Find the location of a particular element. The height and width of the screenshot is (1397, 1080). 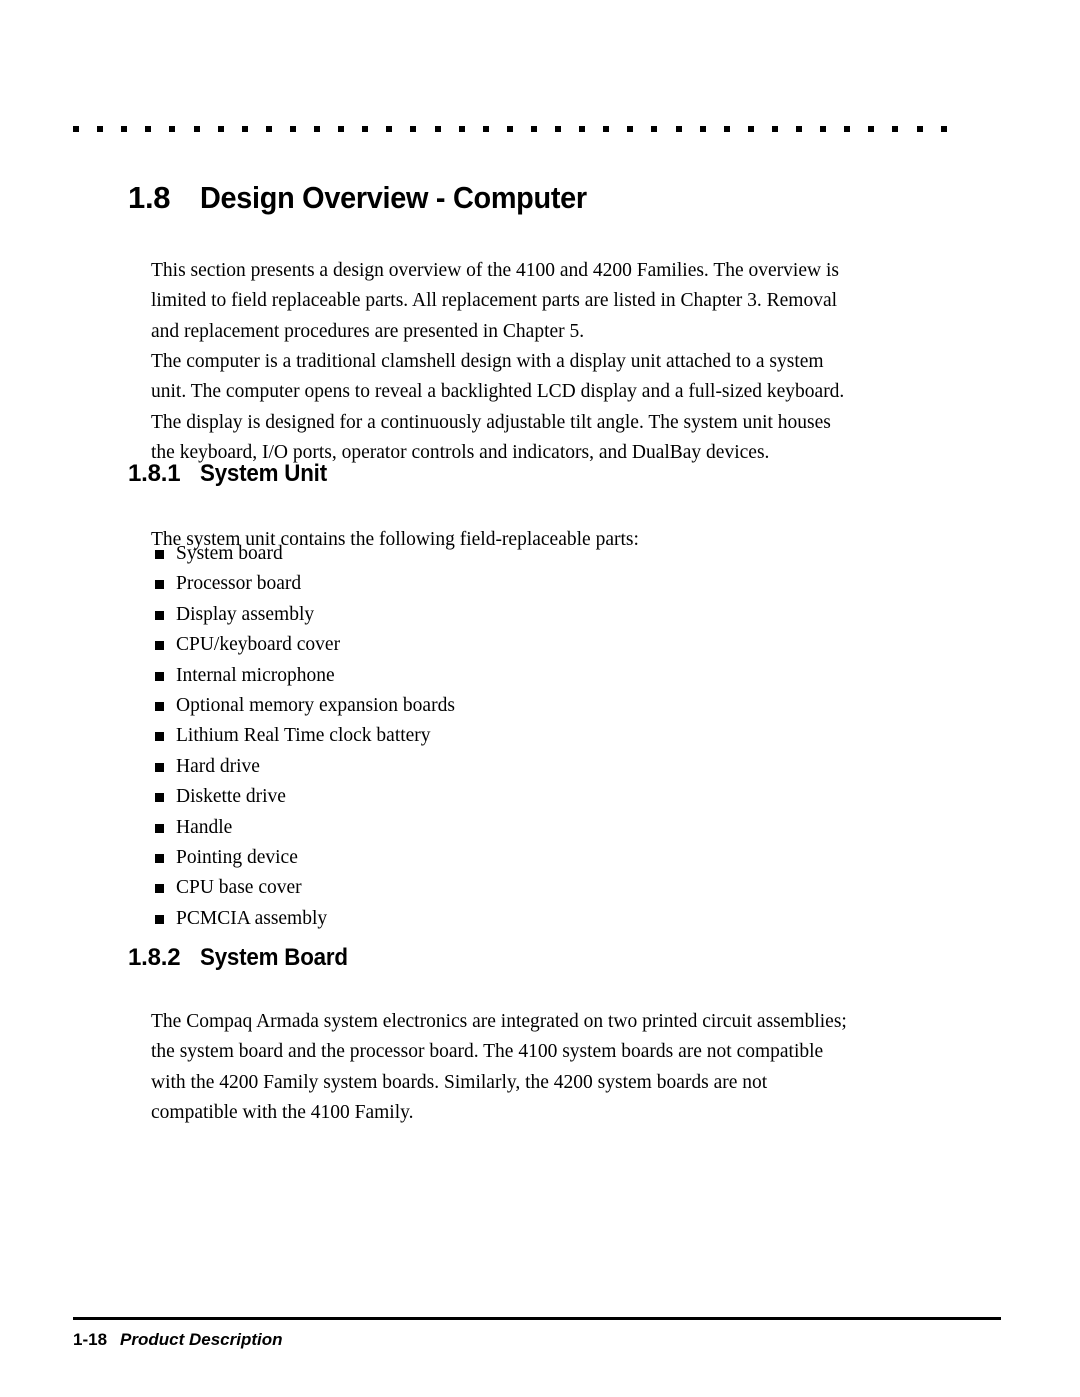

list-item: Diskette drive is located at coordinates (461, 797).